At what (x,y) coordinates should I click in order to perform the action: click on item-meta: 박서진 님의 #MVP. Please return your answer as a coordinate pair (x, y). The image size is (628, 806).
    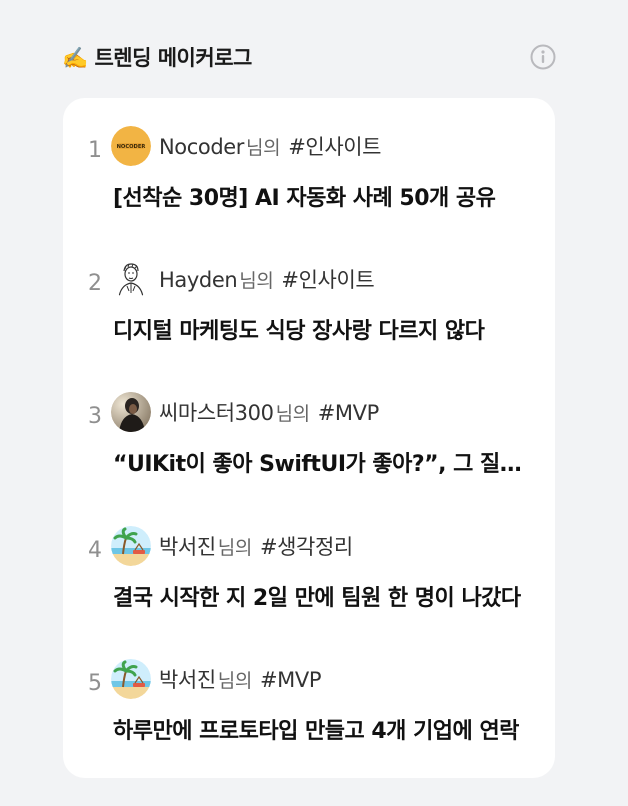
    Looking at the image, I should click on (240, 679).